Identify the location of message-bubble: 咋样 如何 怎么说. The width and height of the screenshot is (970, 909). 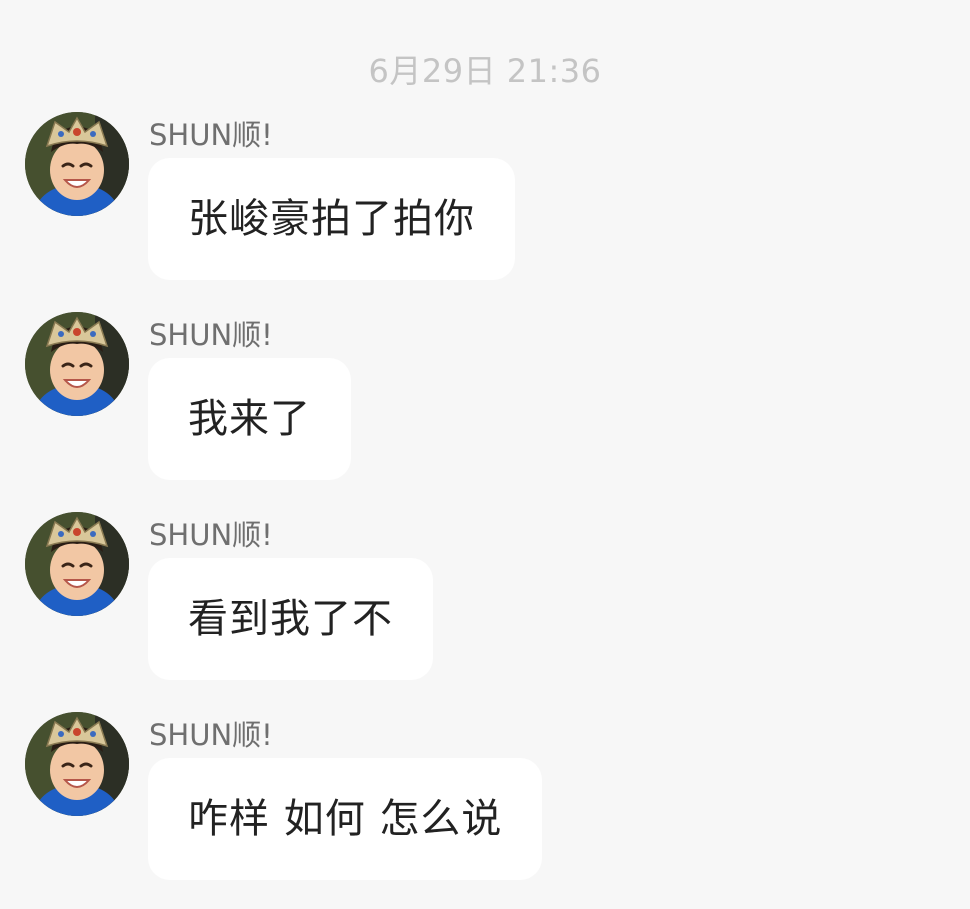
(345, 819).